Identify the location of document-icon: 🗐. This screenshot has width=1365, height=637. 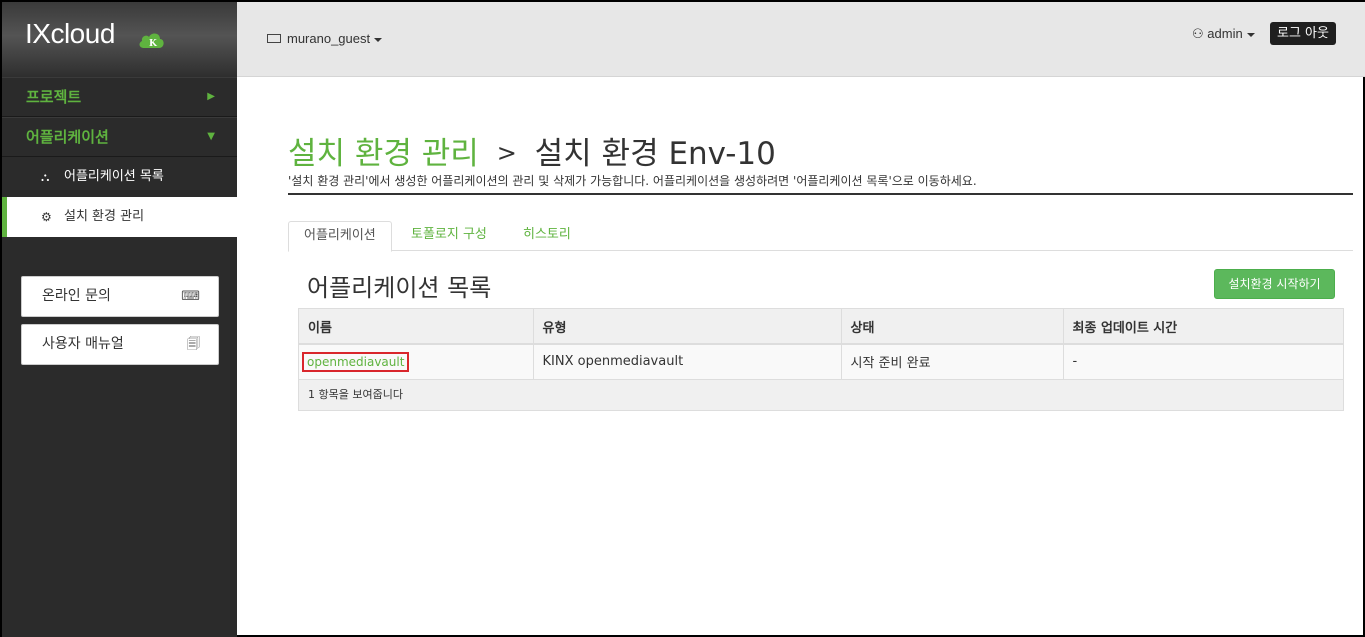
(193, 344).